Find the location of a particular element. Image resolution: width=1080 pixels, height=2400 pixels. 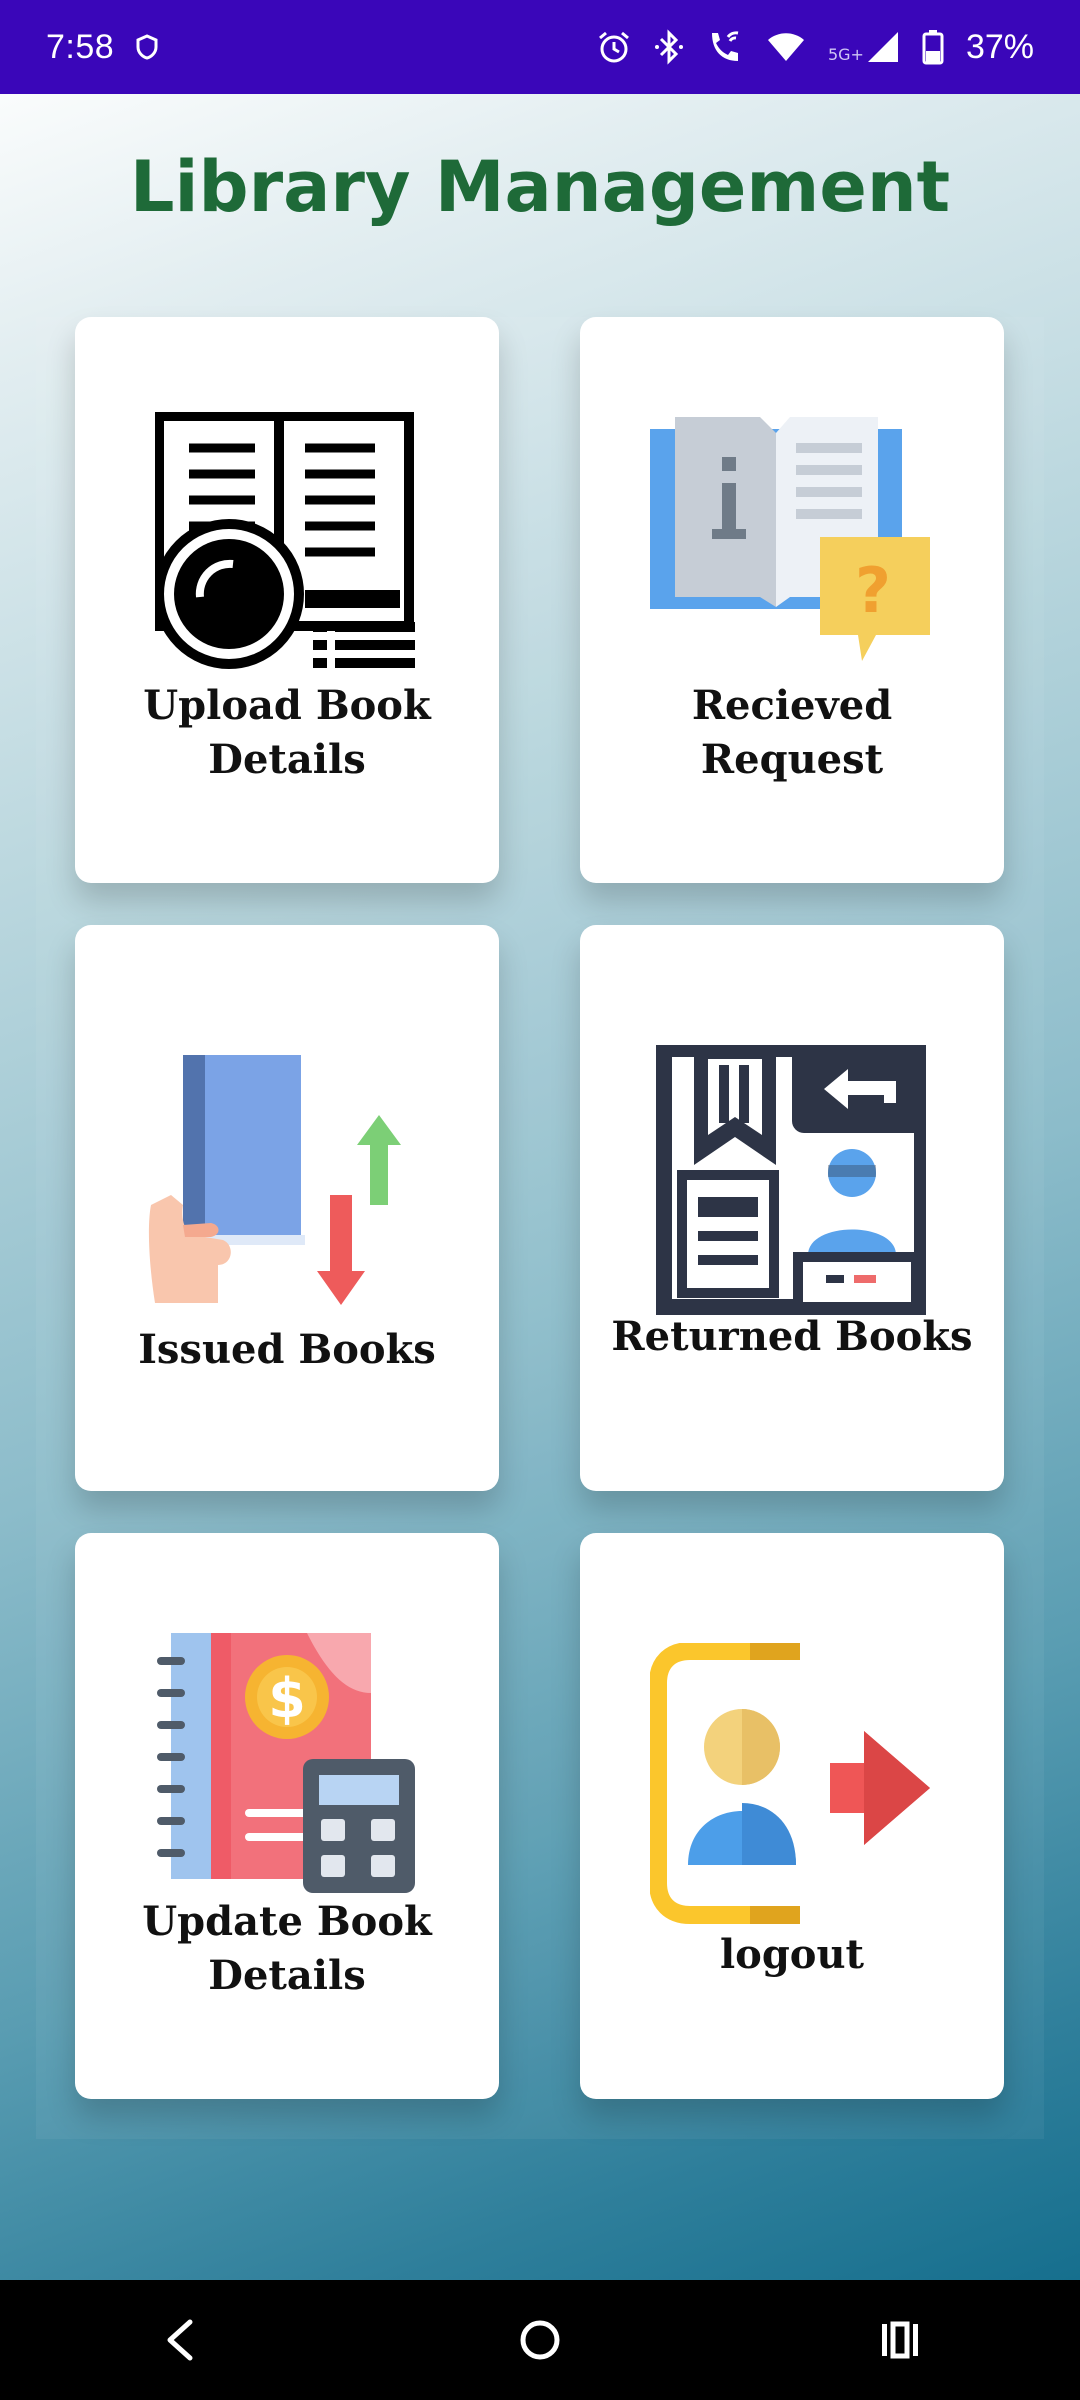

network-type: 5G+ is located at coordinates (845, 54).